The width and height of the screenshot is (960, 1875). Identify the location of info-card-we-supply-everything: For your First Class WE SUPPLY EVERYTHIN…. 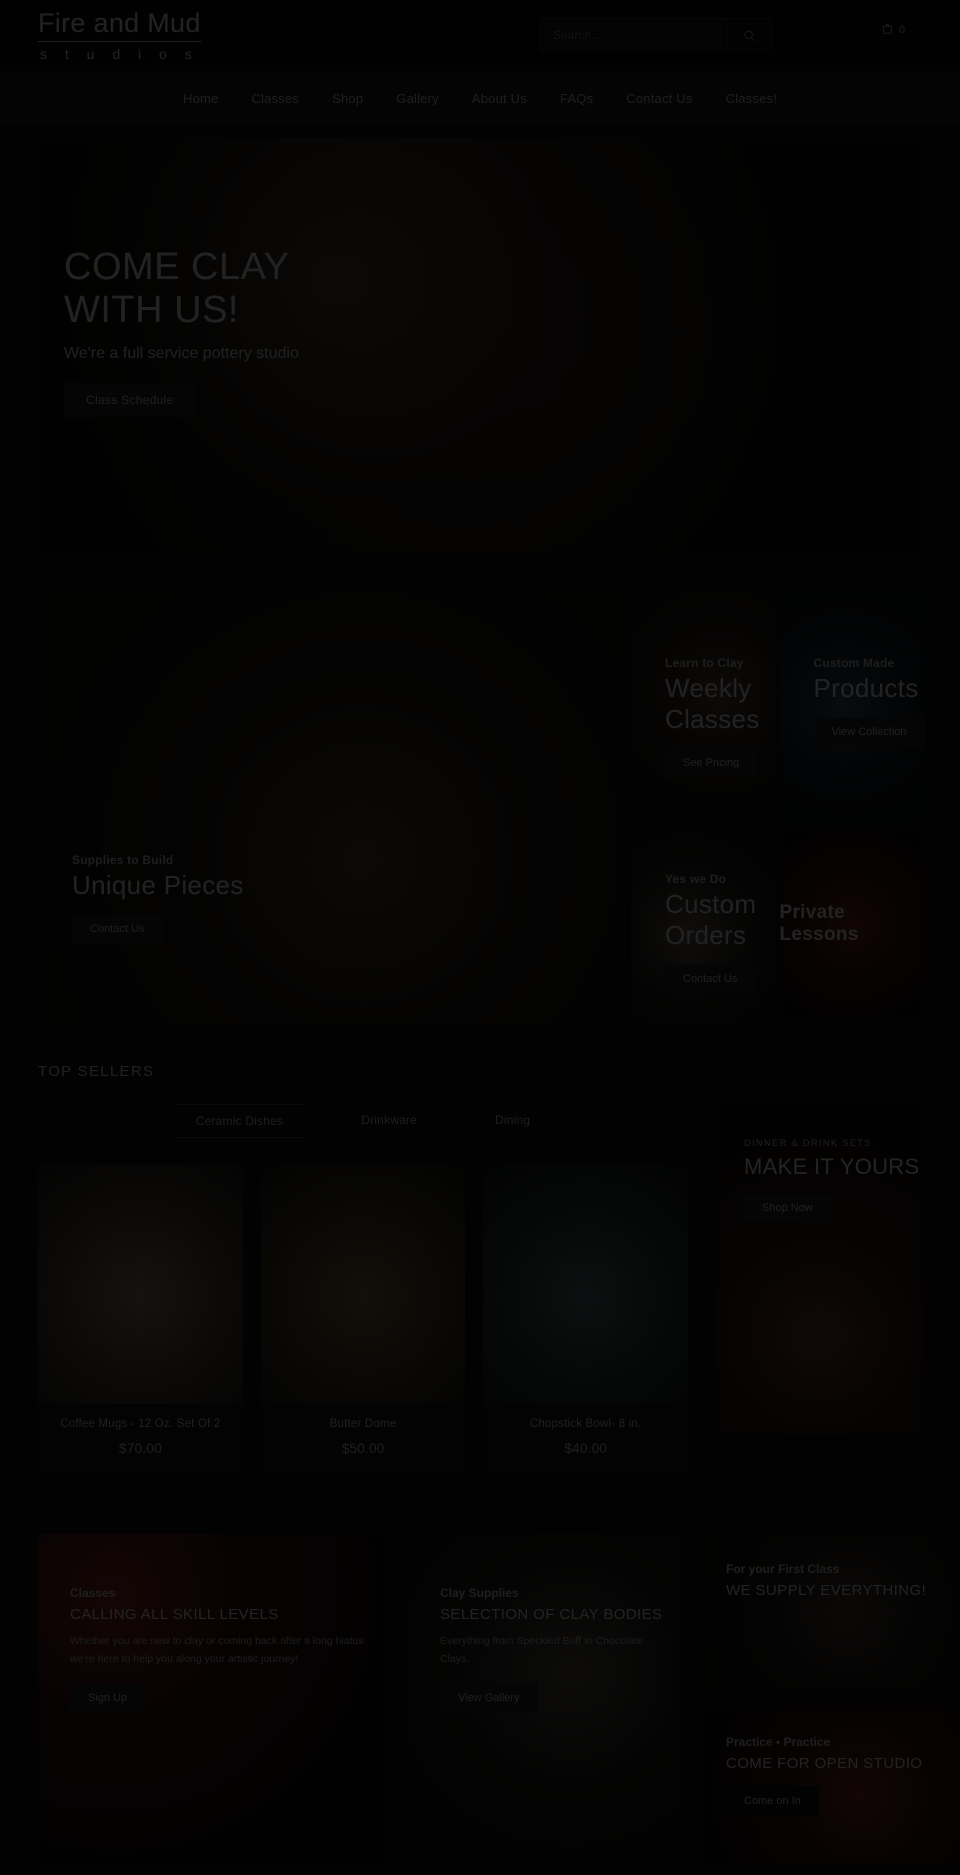
(829, 1612).